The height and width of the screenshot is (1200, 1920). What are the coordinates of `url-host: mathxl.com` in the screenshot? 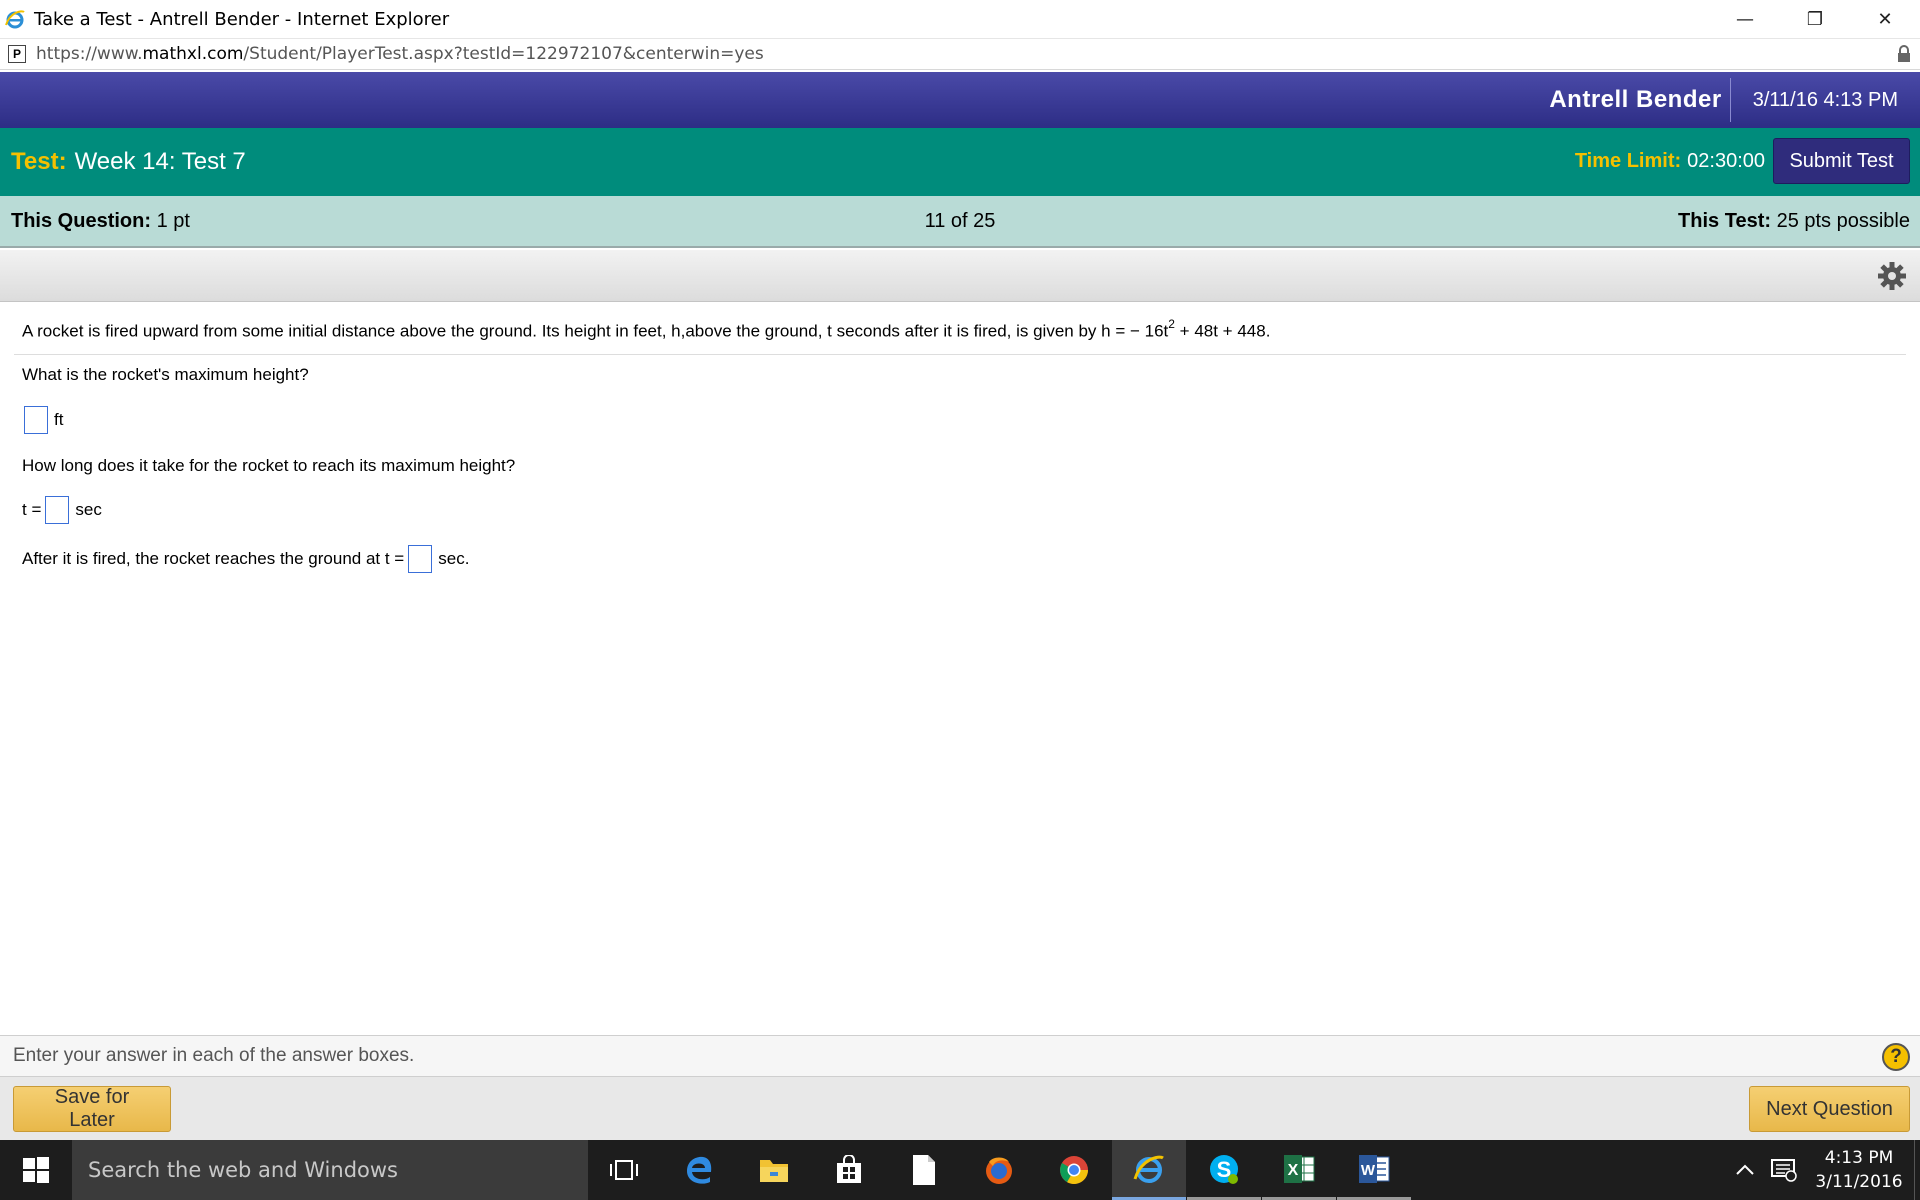 It's located at (193, 54).